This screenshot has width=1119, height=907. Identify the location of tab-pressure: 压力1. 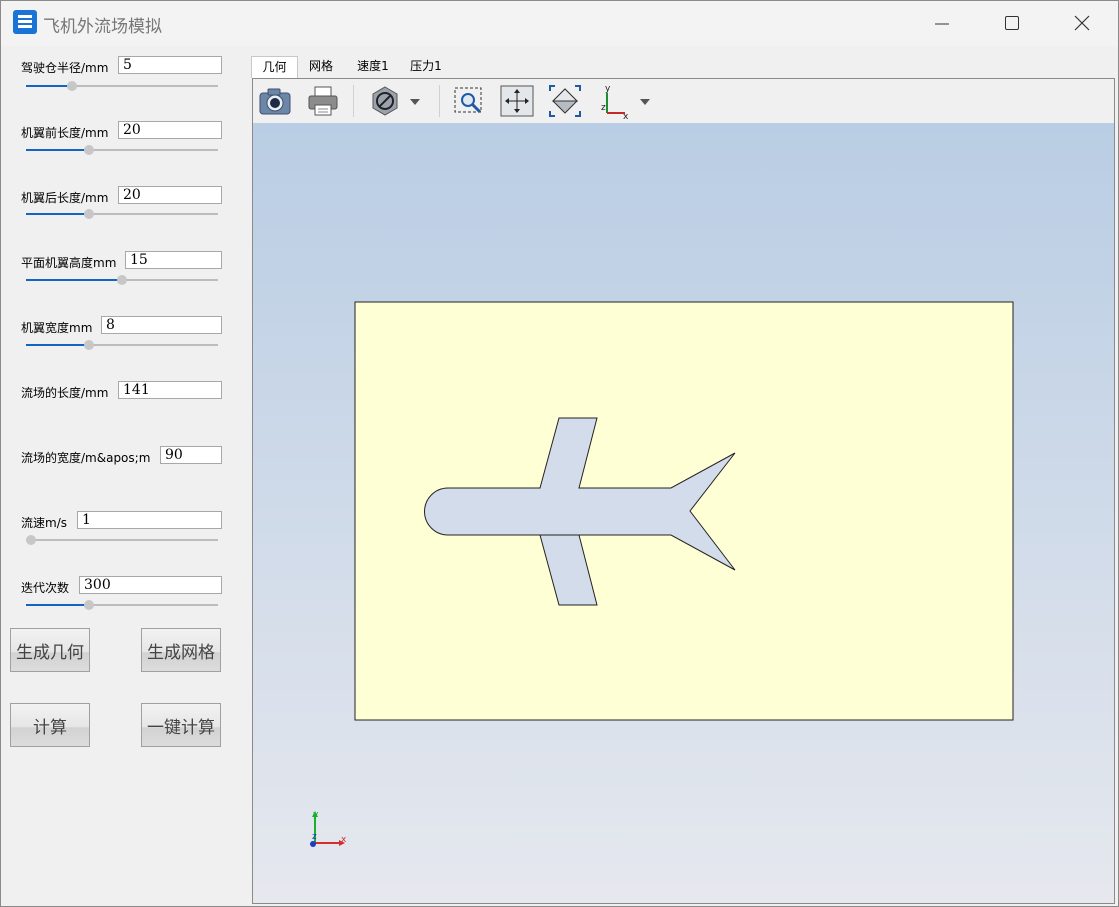
(426, 66).